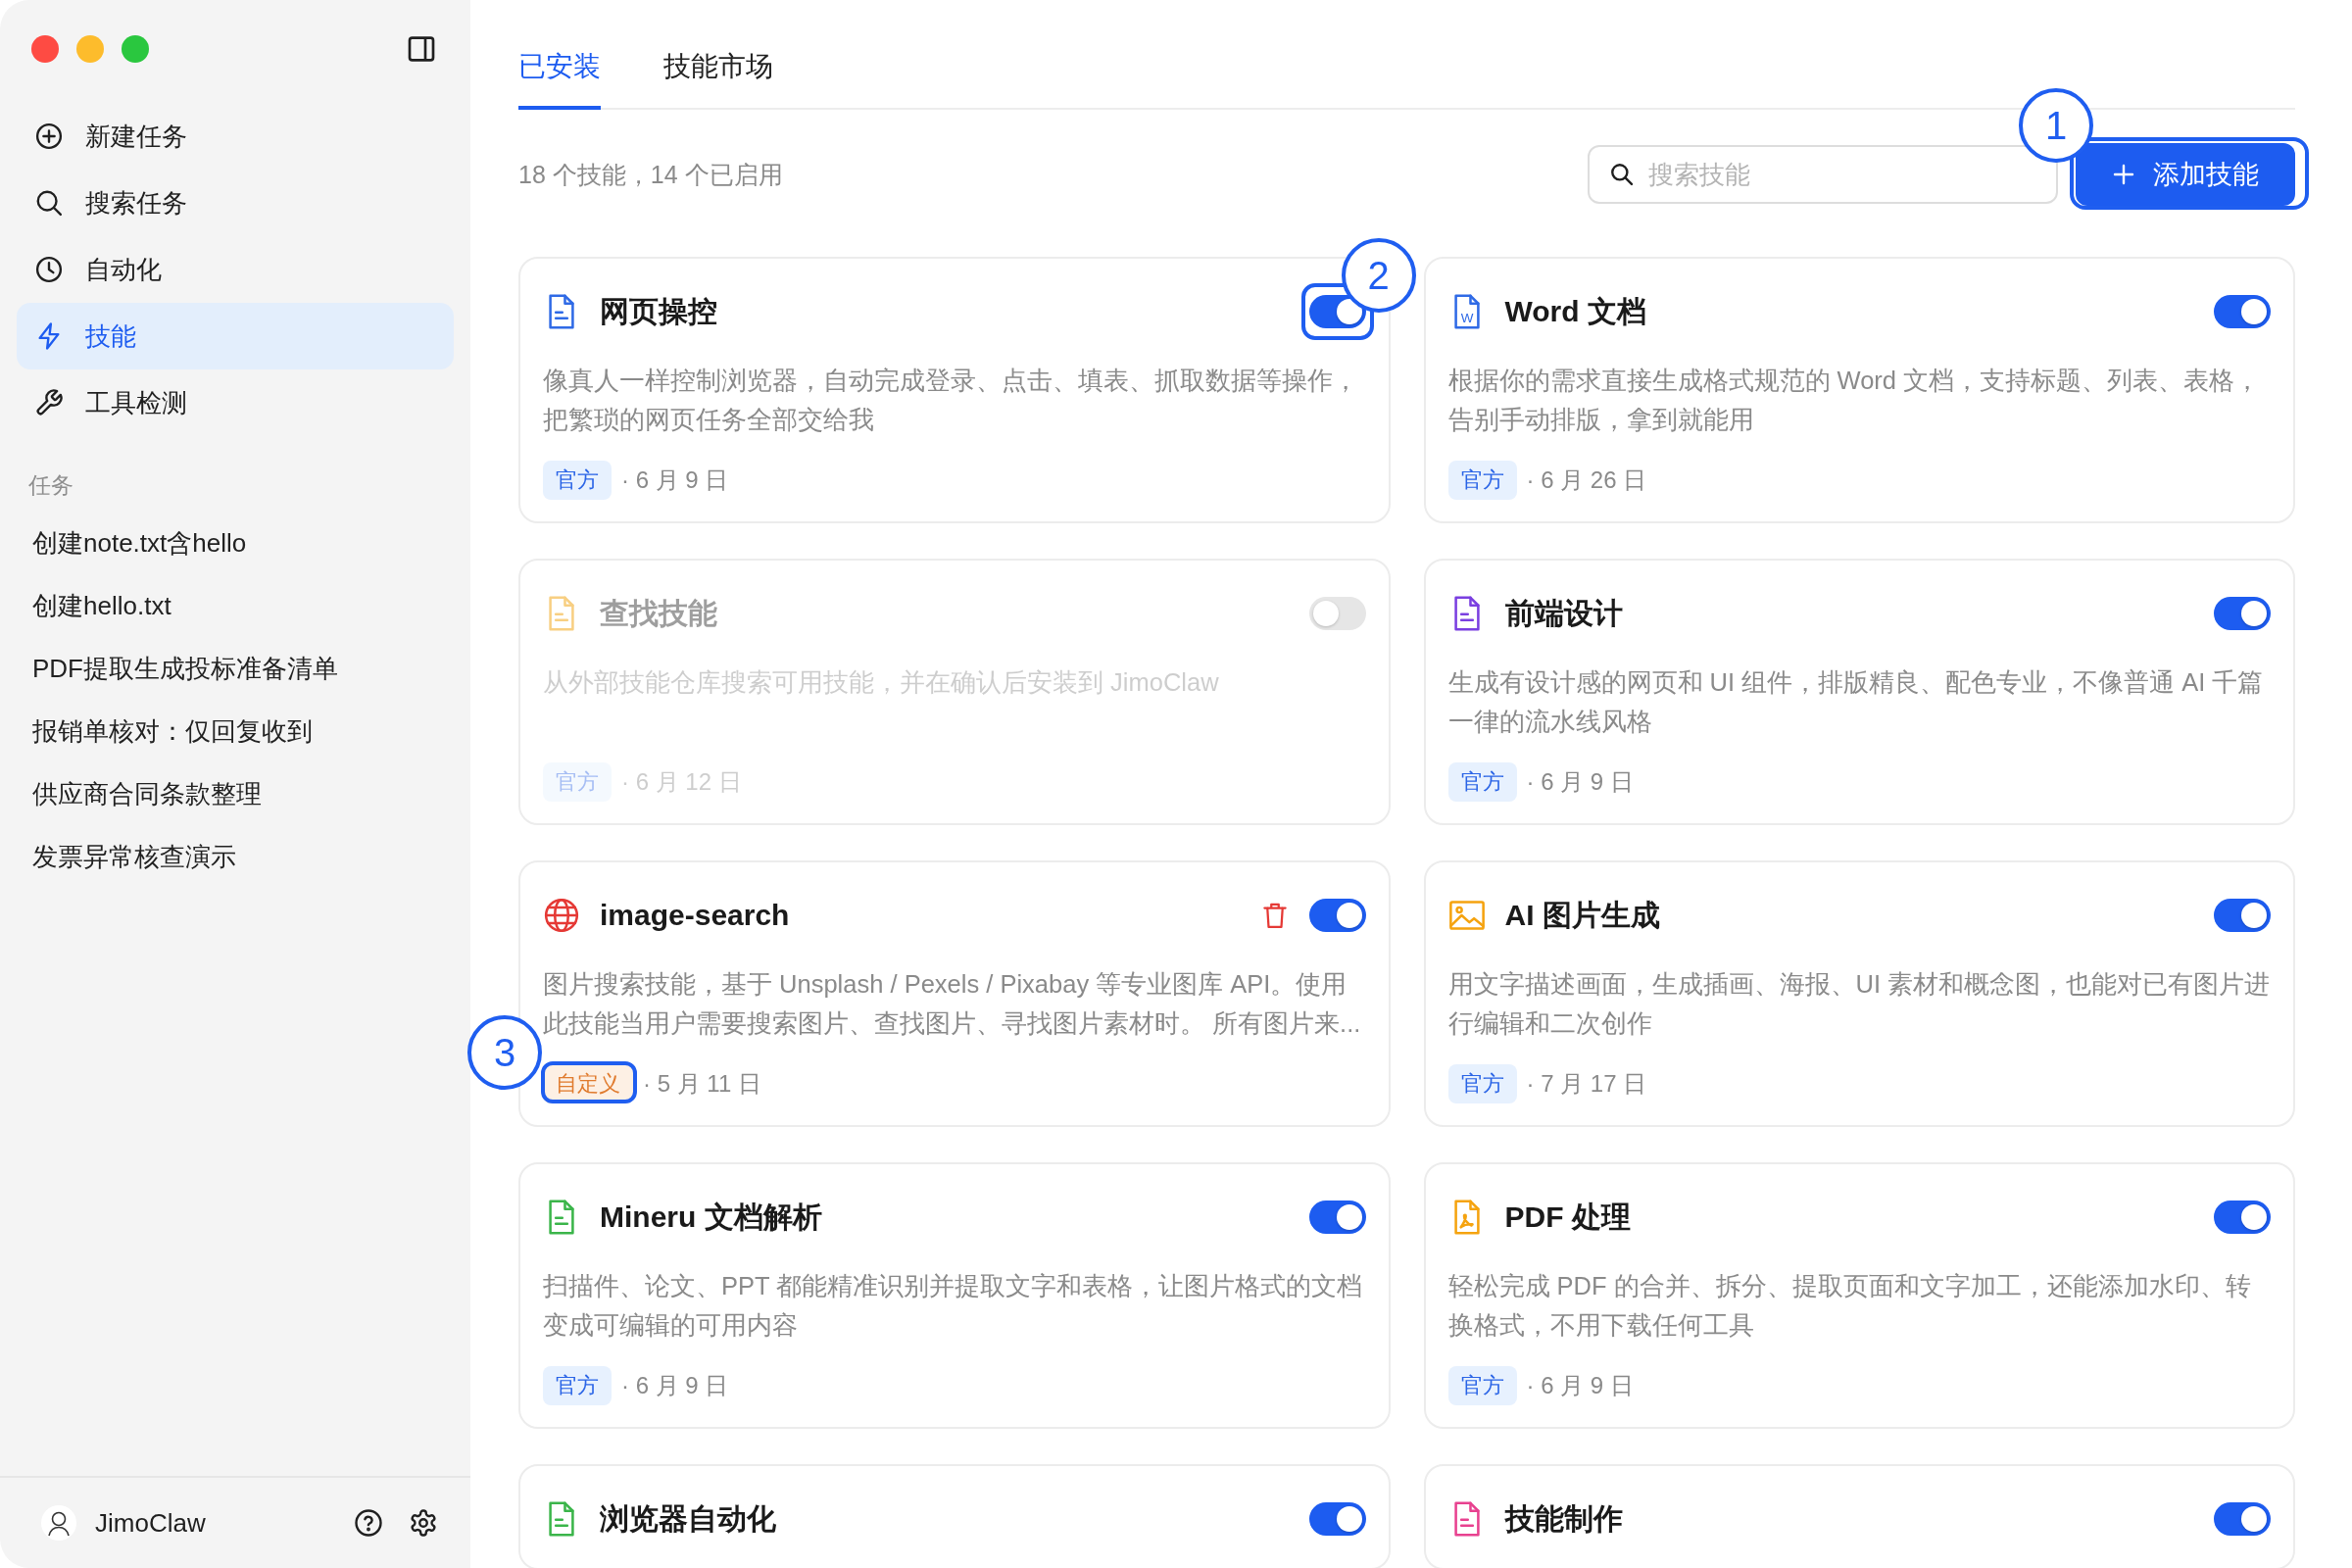  I want to click on nav-item: 工具检测, so click(235, 402).